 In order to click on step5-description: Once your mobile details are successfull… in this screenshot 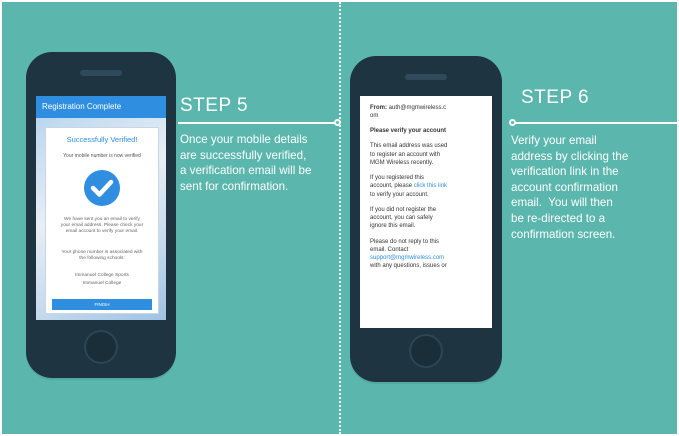, I will do `click(245, 163)`.